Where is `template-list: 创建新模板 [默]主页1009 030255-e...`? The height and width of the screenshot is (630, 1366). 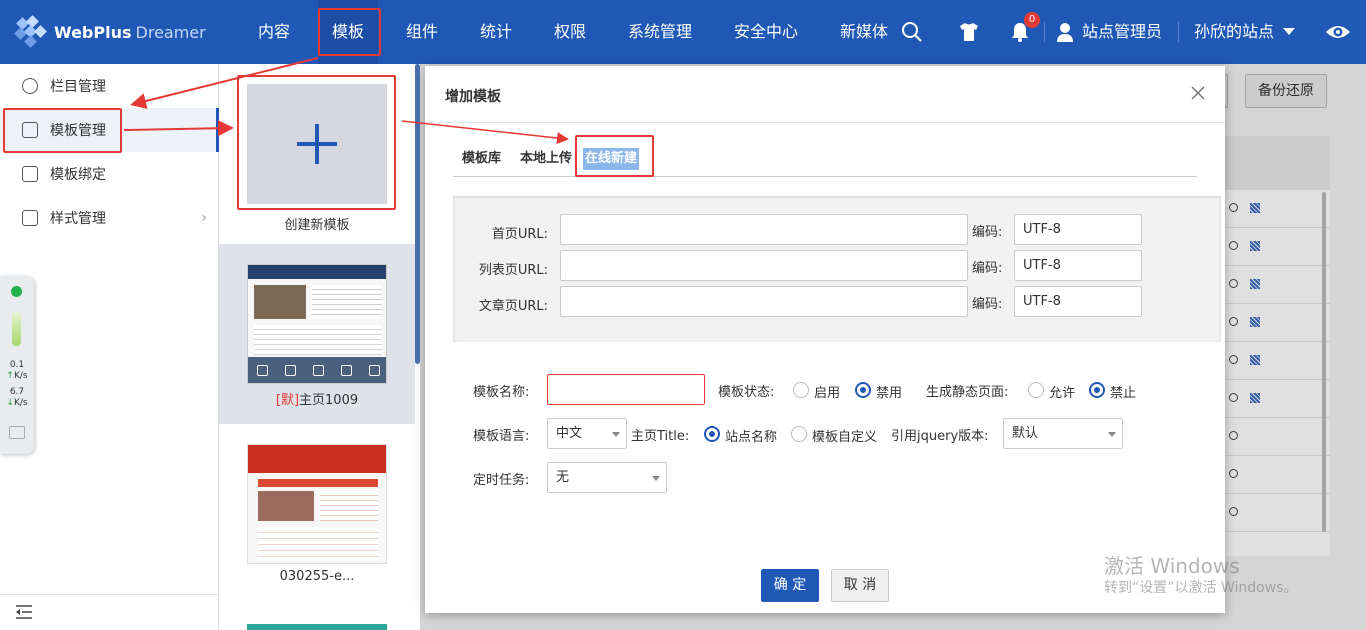 template-list: 创建新模板 [默]主页1009 030255-e... is located at coordinates (319, 347).